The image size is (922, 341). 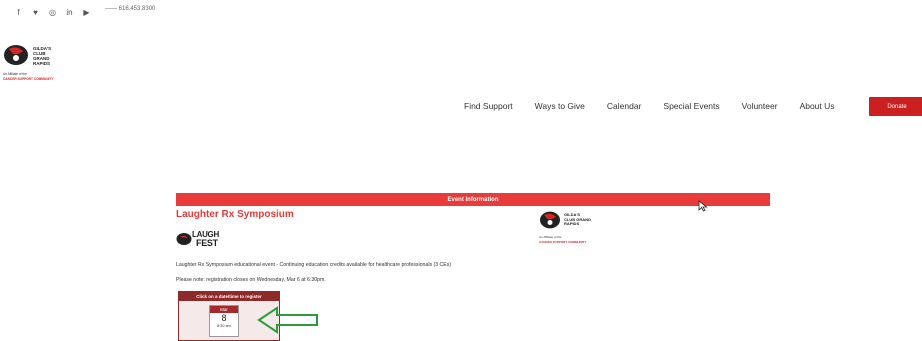 I want to click on logo-affiliate: An Affiliate of the, so click(x=15, y=74).